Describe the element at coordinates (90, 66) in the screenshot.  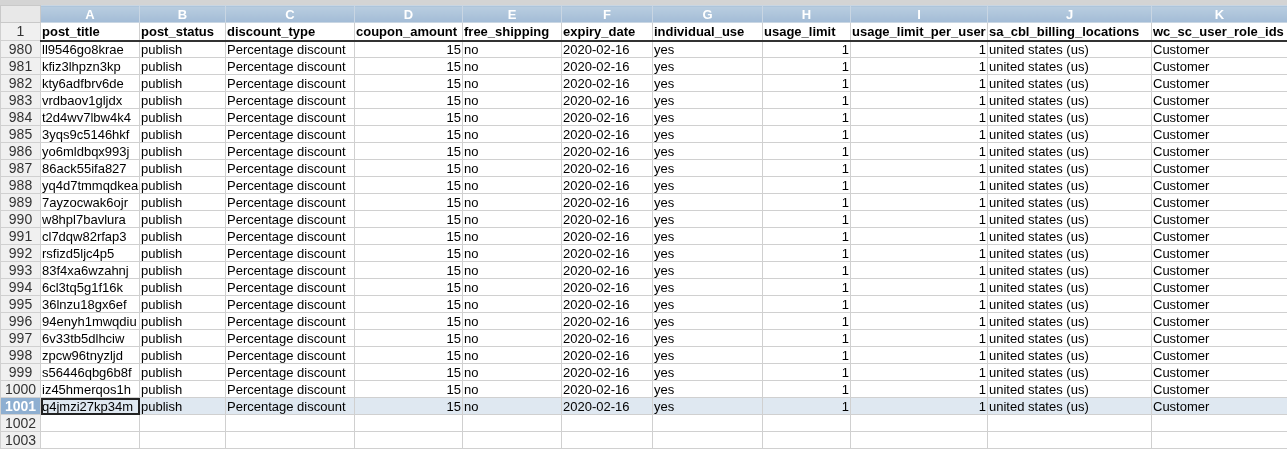
I see `table-cell: kfiz3lhpzn3kp` at that location.